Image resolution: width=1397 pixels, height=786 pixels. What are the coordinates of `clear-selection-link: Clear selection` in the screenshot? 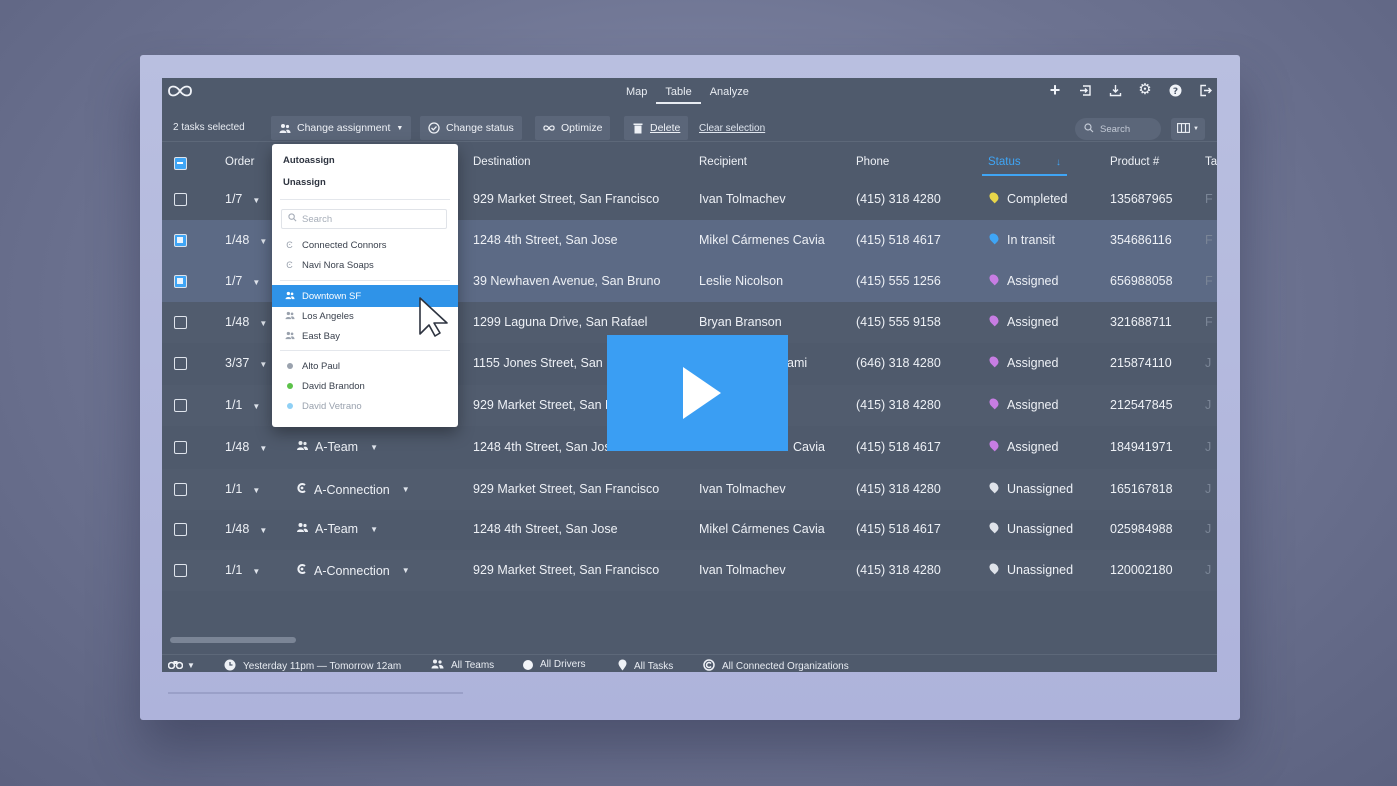 It's located at (732, 128).